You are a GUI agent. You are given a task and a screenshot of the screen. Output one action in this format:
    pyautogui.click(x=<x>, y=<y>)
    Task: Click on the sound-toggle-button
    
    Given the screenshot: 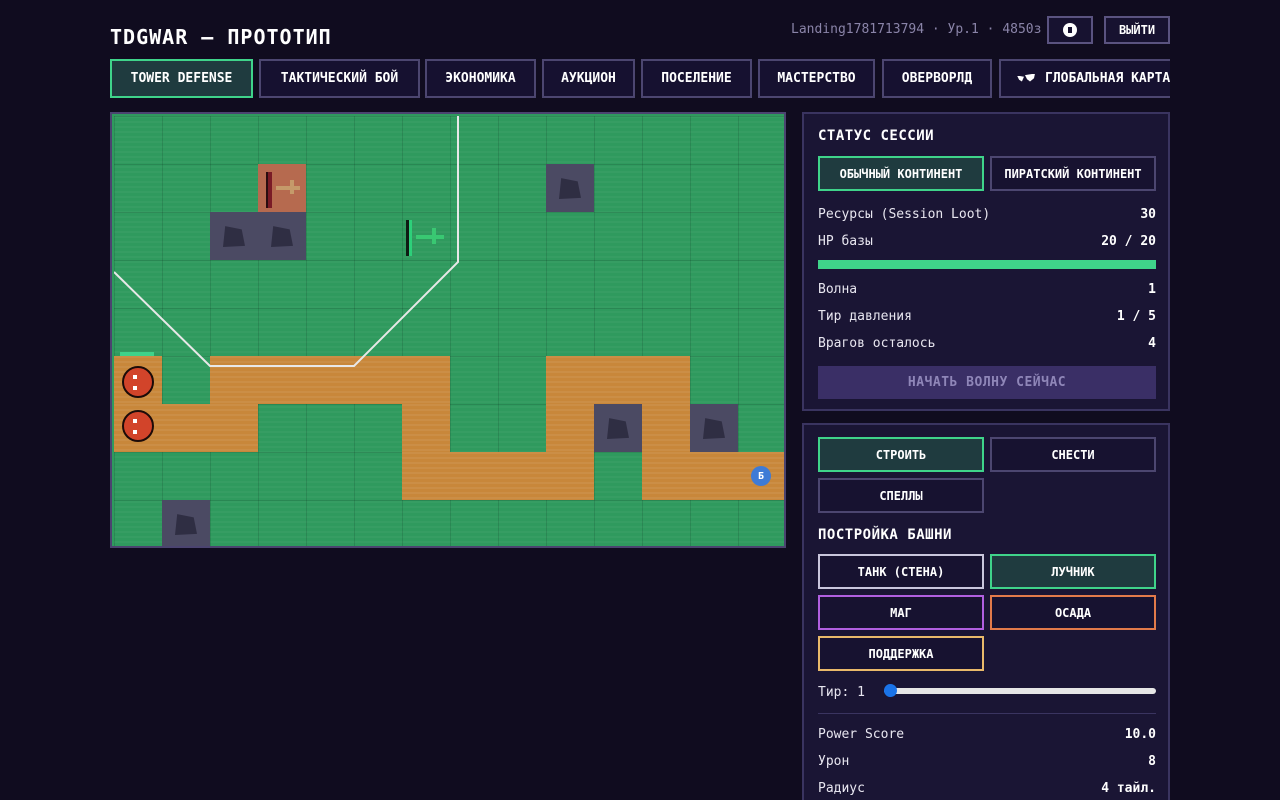 What is the action you would take?
    pyautogui.click(x=1070, y=30)
    